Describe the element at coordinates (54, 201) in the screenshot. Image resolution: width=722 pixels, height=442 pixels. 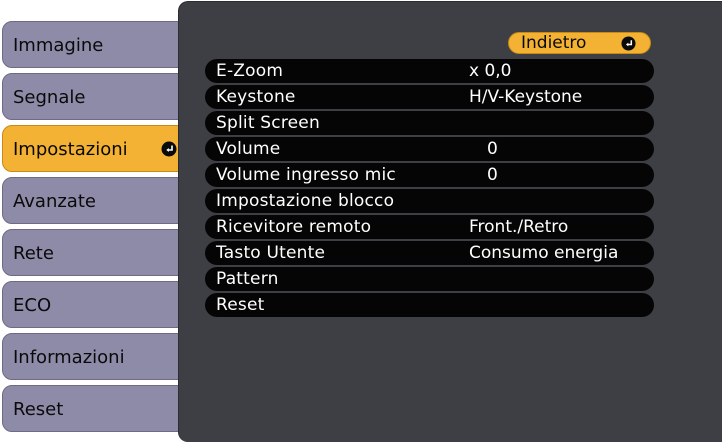
I see `sidebar-item-label: Avanzate` at that location.